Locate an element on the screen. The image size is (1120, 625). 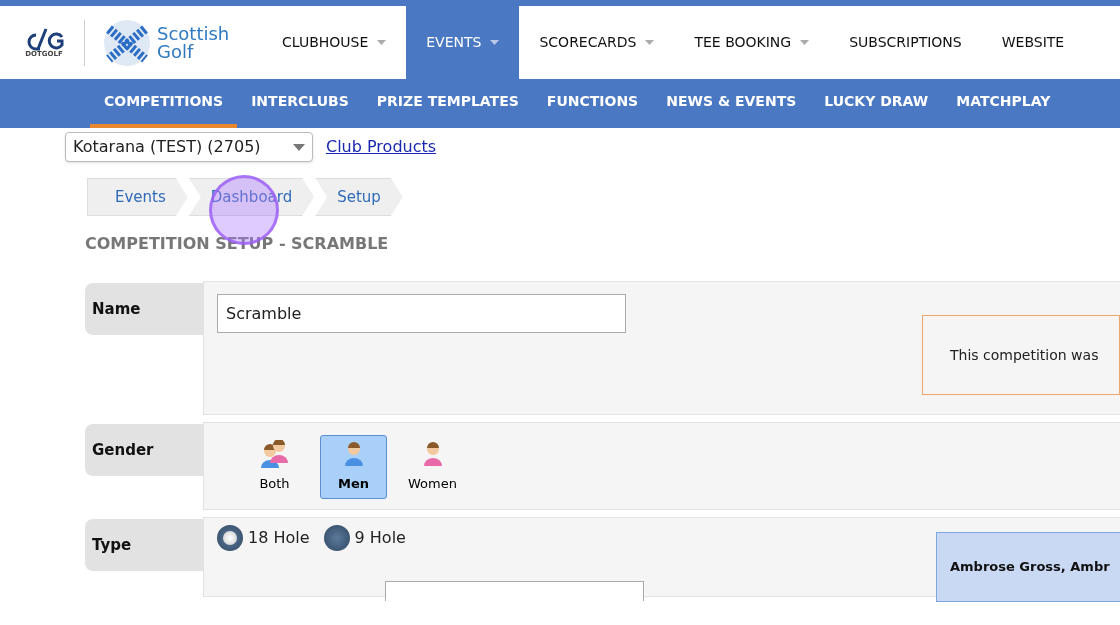
info-text: Ambrose Gross, Ambr is located at coordinates (1028, 567).